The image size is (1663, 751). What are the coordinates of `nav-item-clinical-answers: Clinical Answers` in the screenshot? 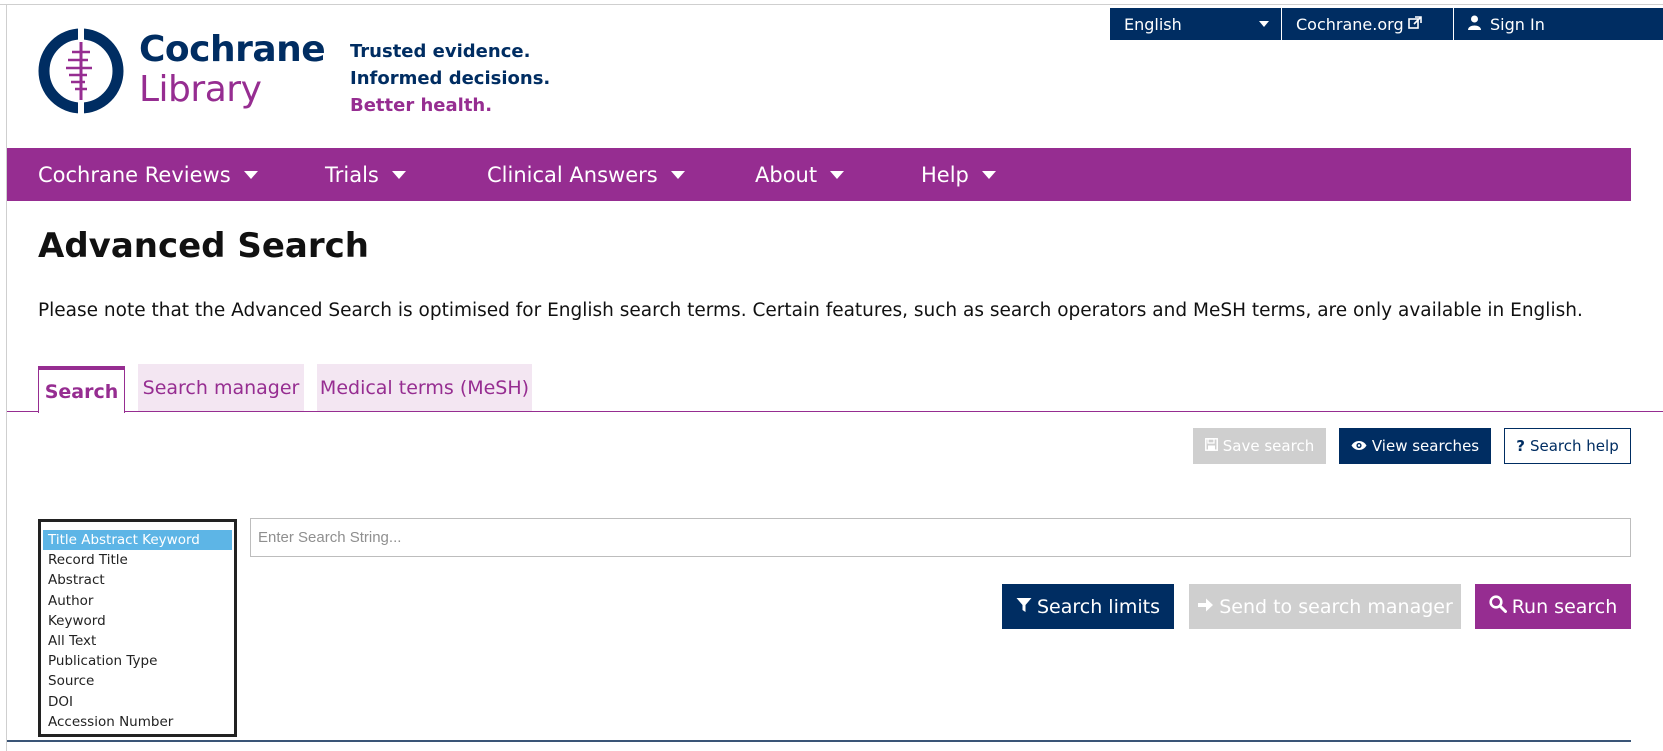 It's located at (586, 174).